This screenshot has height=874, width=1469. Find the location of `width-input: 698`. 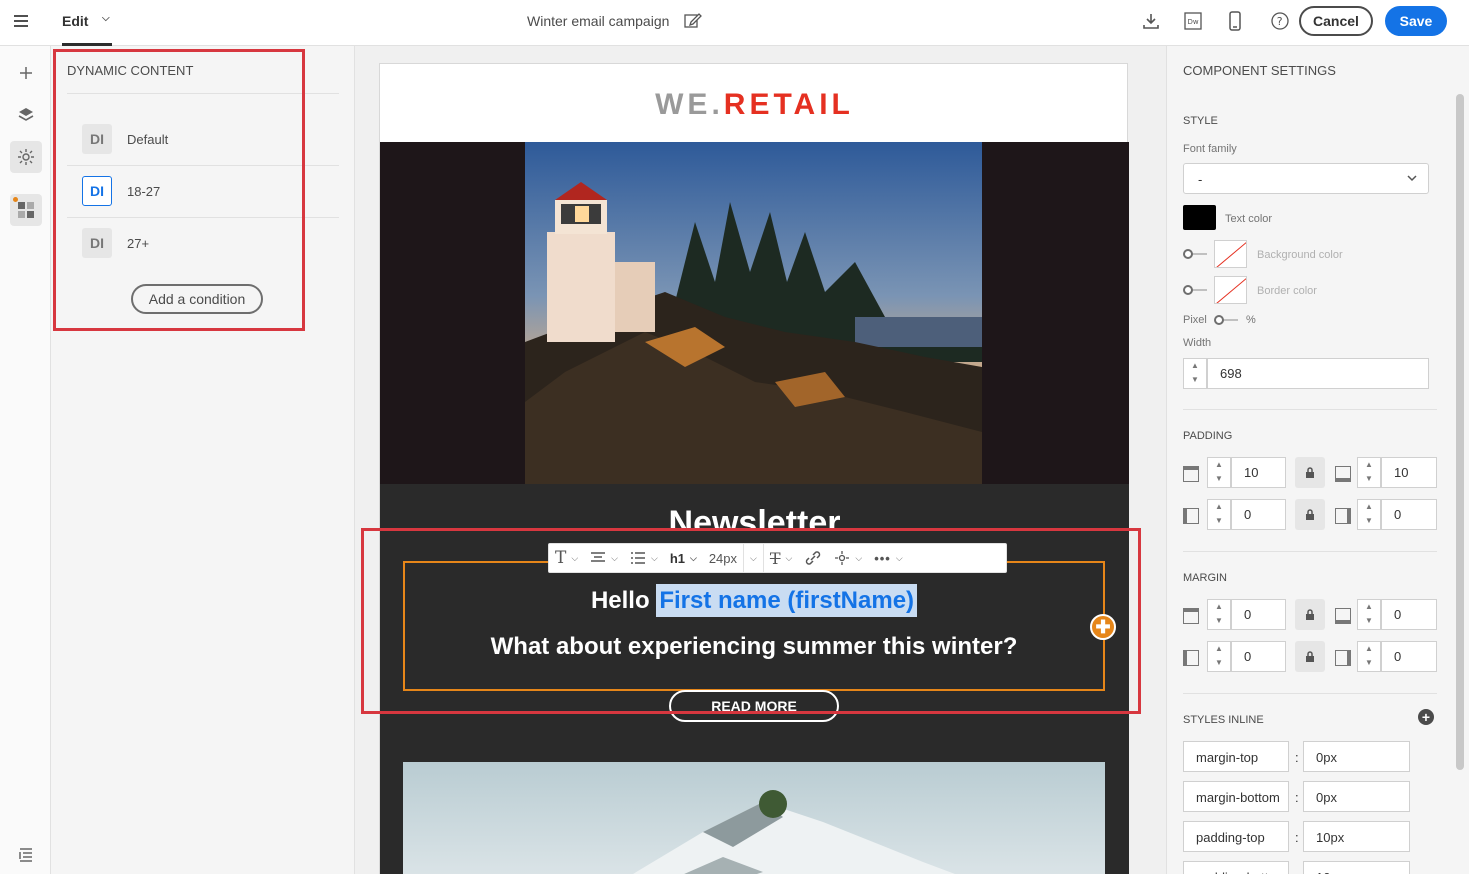

width-input: 698 is located at coordinates (1318, 373).